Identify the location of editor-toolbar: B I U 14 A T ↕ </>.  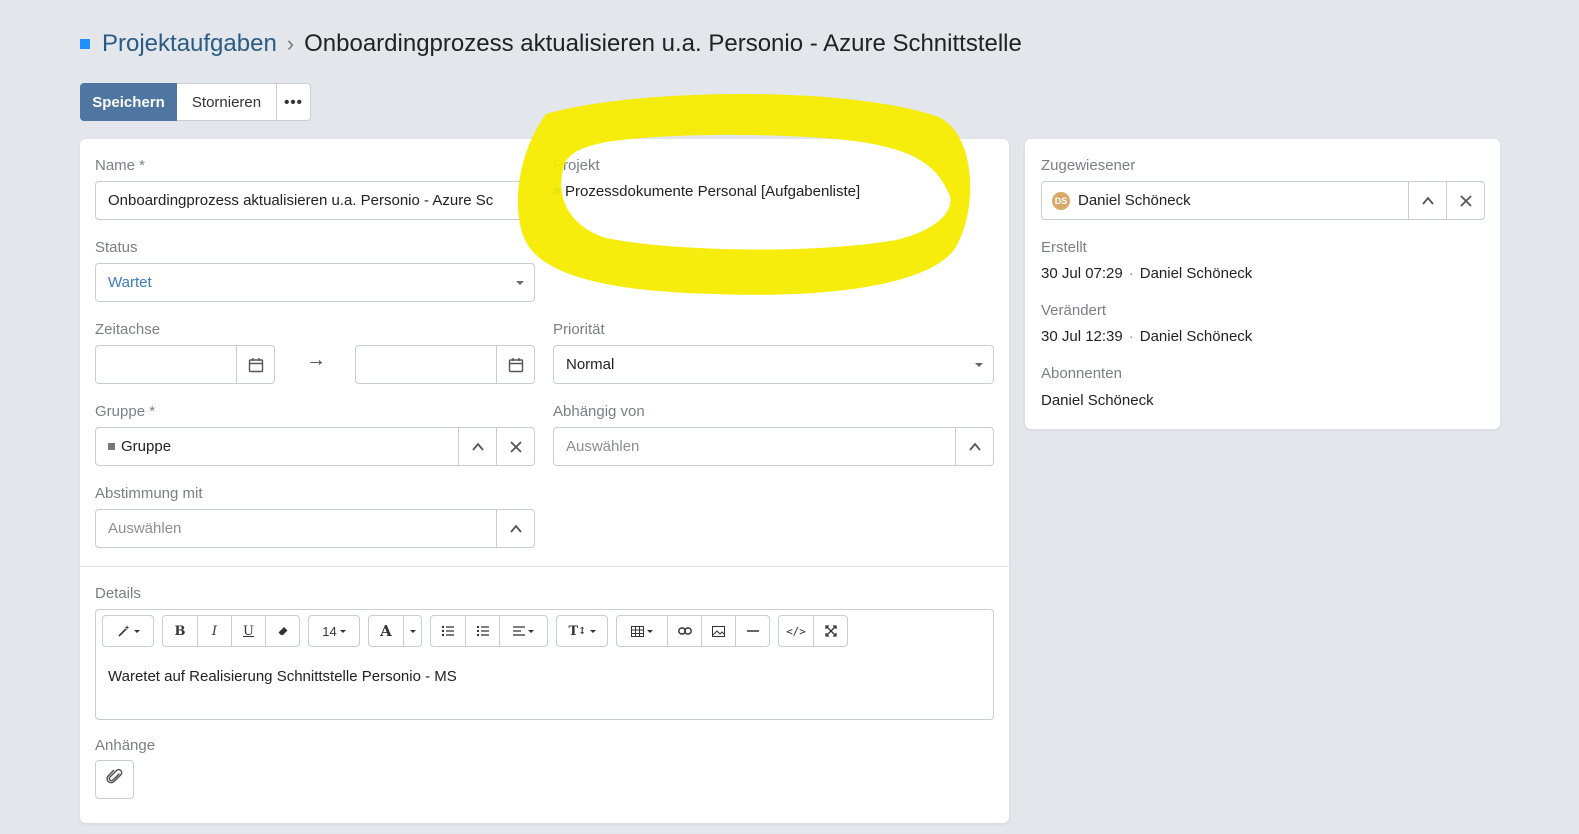
(475, 631).